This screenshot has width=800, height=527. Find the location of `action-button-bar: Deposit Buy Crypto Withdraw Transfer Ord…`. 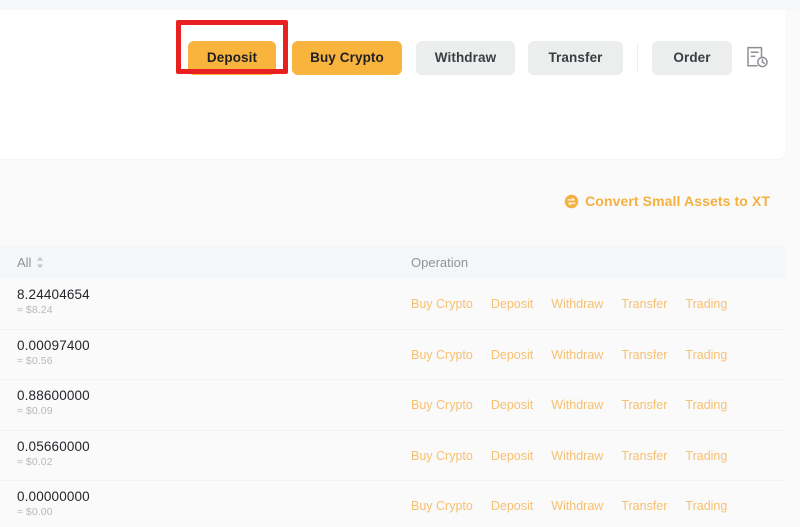

action-button-bar: Deposit Buy Crypto Withdraw Transfer Ord… is located at coordinates (393, 58).